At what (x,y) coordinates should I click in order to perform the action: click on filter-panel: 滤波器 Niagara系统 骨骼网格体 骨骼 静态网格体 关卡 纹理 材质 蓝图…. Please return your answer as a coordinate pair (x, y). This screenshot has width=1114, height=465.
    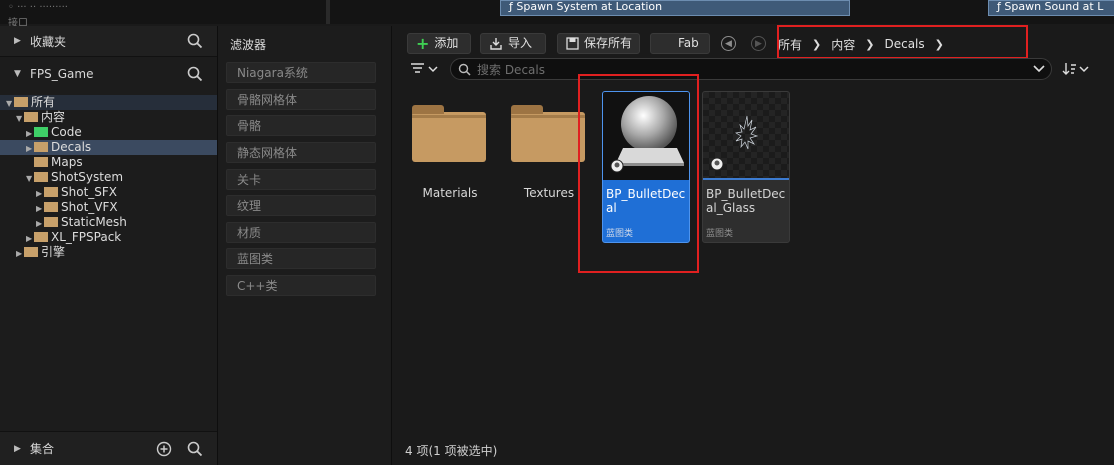
    Looking at the image, I should click on (305, 245).